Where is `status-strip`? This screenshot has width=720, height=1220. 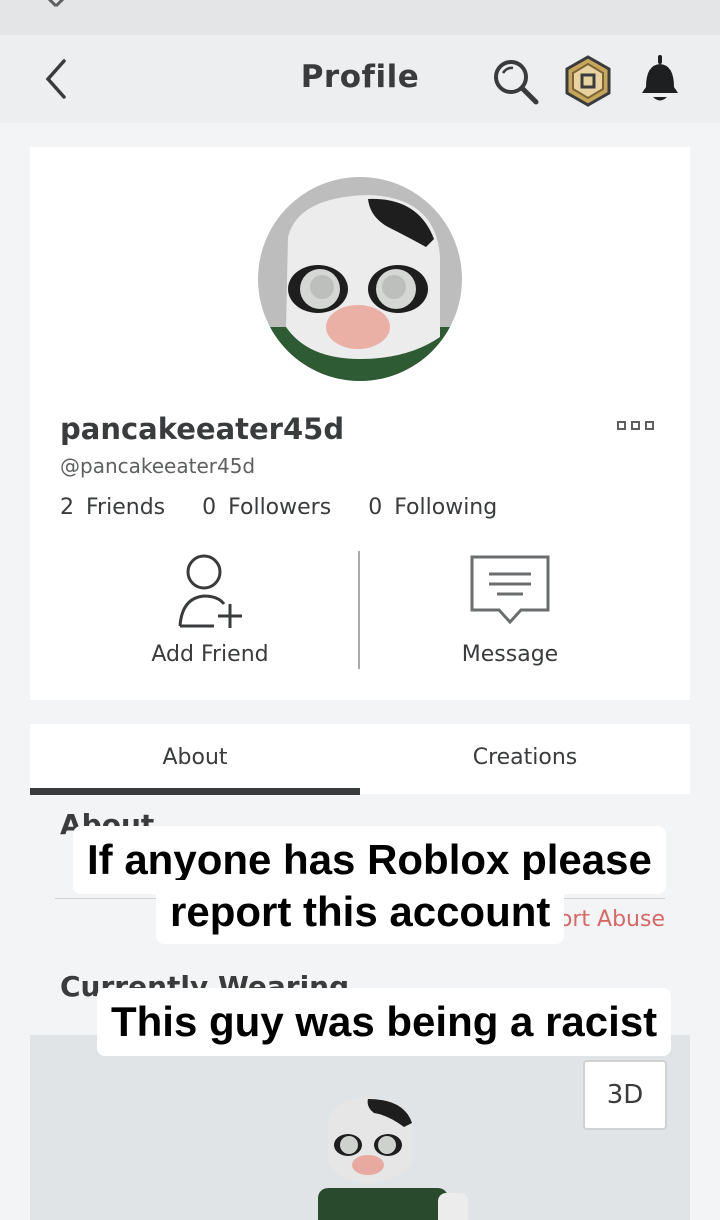 status-strip is located at coordinates (360, 17).